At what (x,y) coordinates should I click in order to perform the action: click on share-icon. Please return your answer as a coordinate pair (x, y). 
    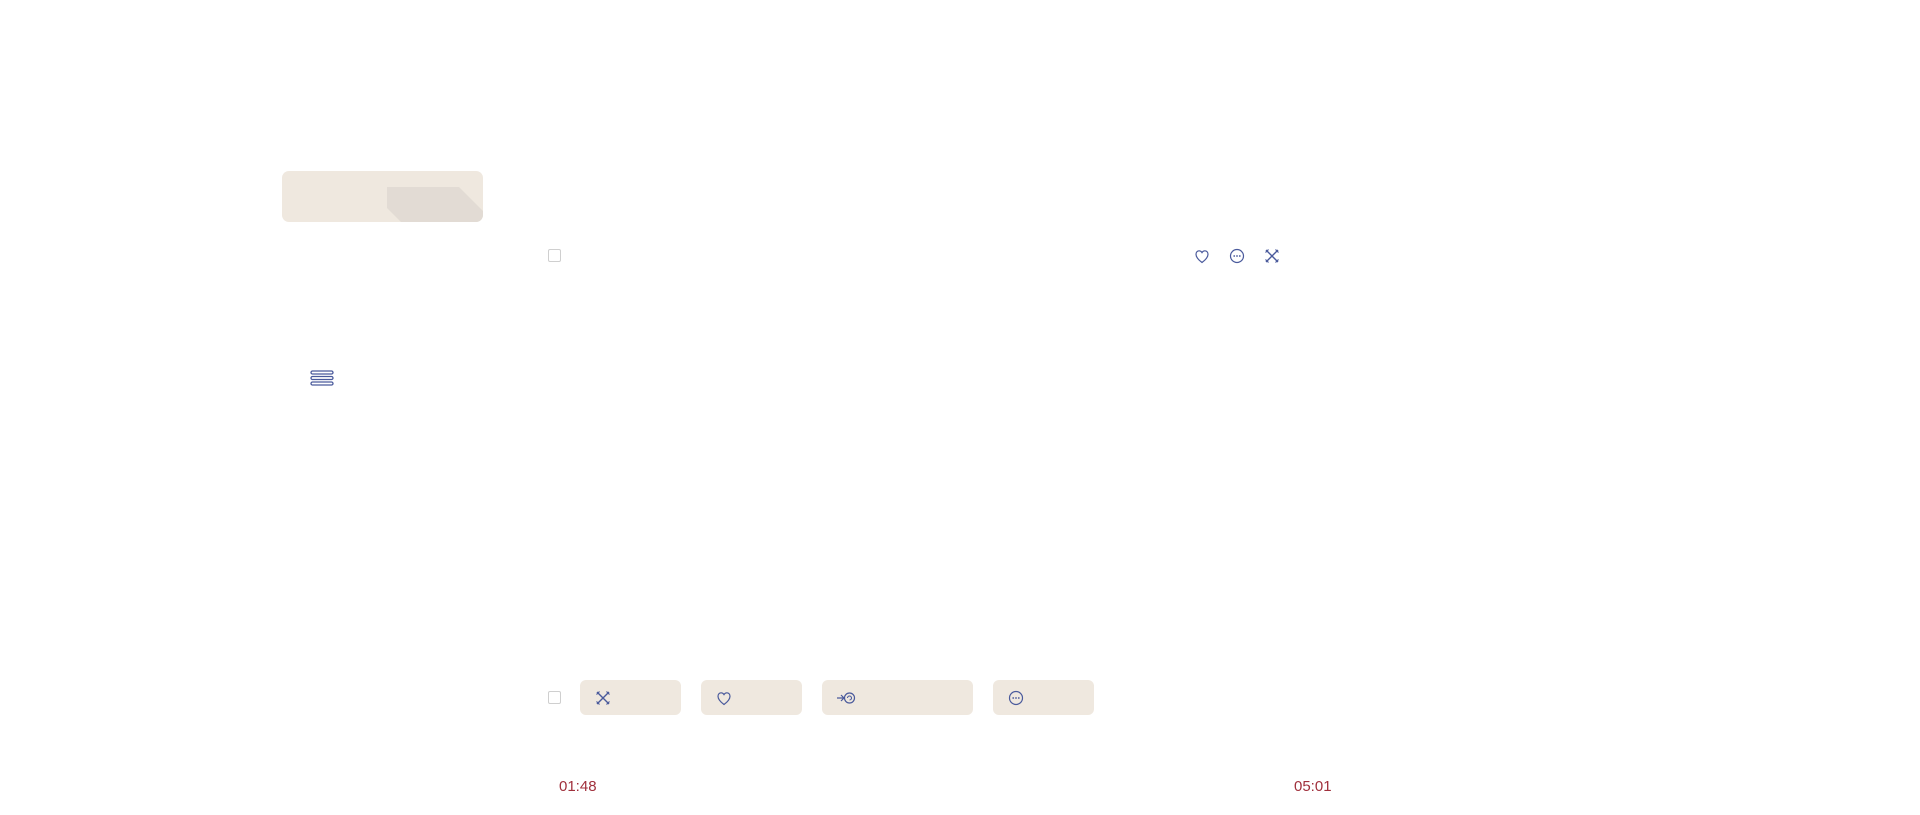
    Looking at the image, I should click on (846, 697).